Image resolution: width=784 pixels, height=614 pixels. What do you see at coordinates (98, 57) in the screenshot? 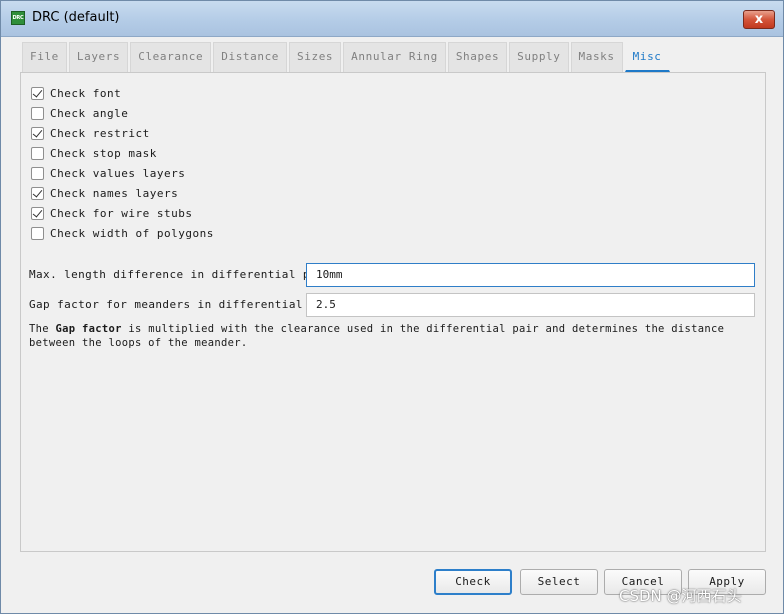
I see `tab-layers: Layers` at bounding box center [98, 57].